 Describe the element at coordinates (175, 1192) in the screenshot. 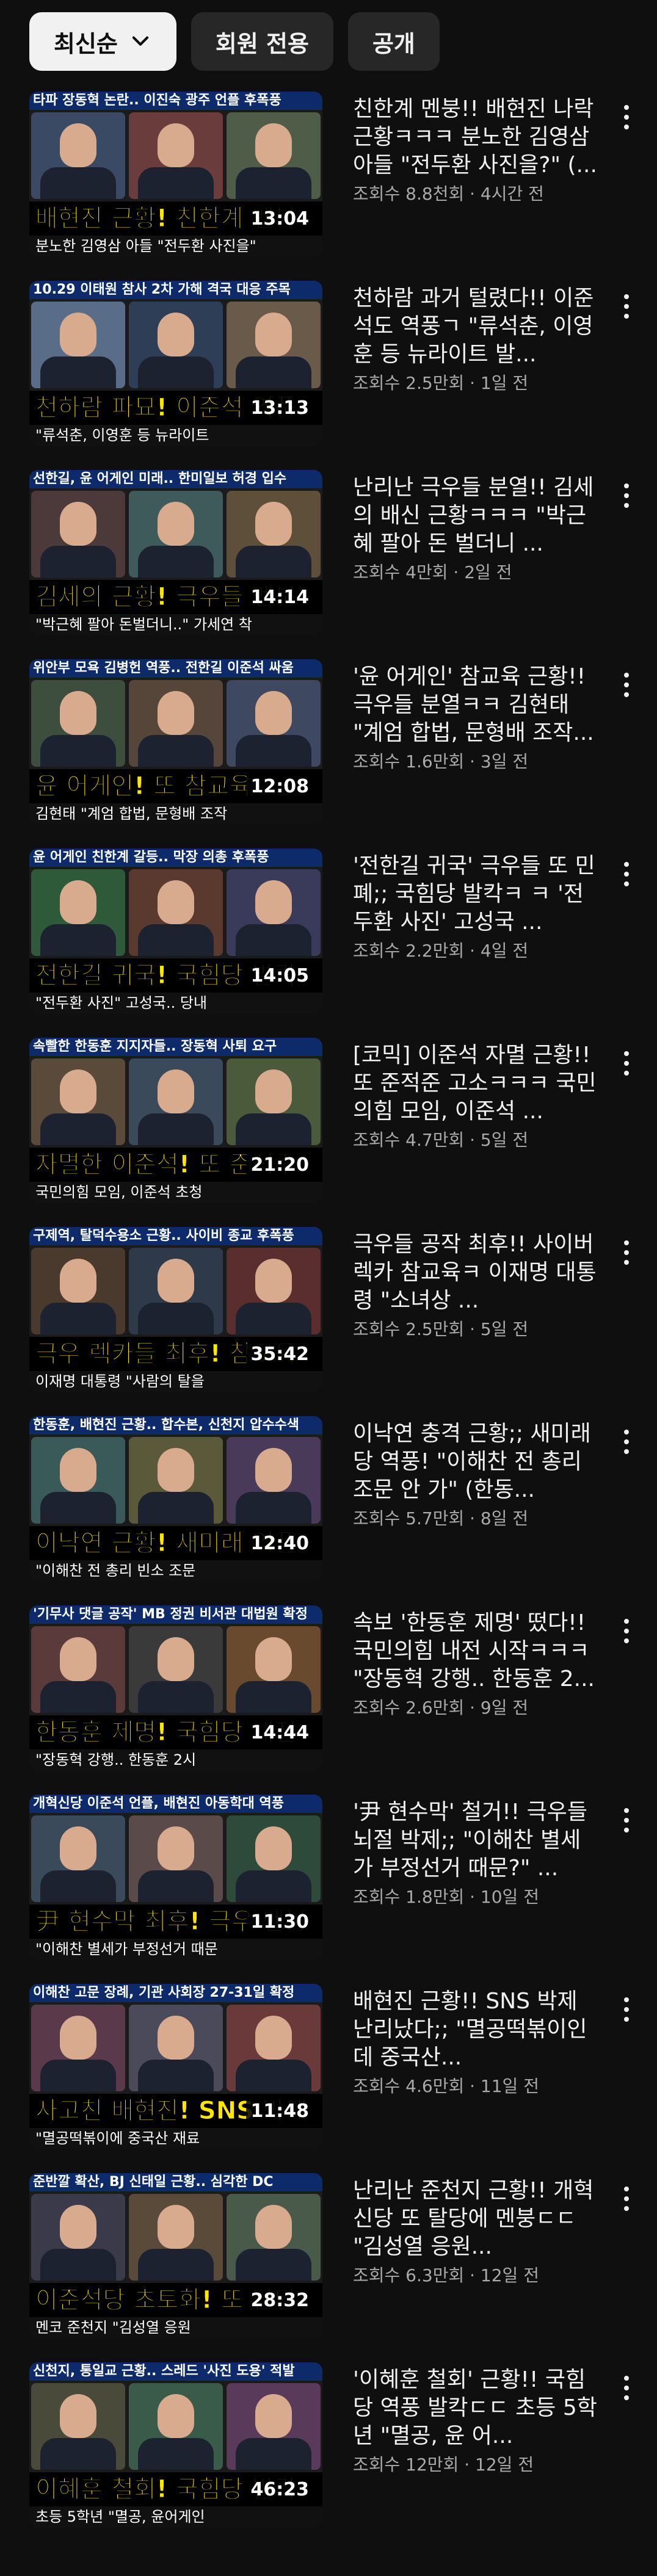

I see `thumbnail-subcaption: 국민의힘 모임, 이준석 초청` at that location.